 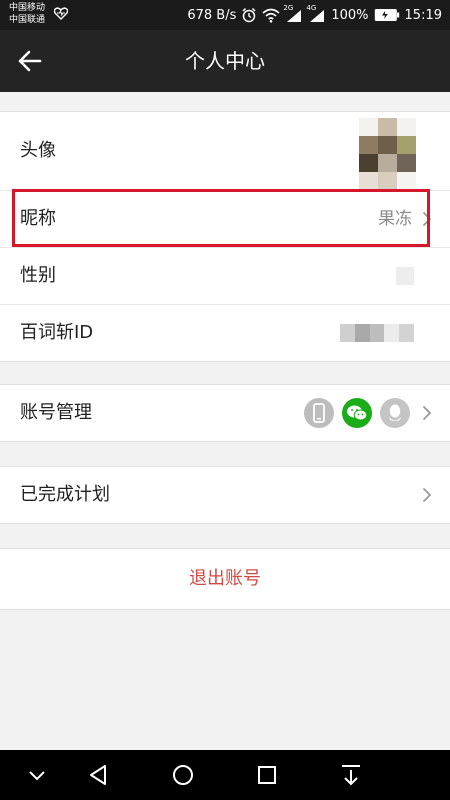 What do you see at coordinates (351, 775) in the screenshot?
I see `download-icon` at bounding box center [351, 775].